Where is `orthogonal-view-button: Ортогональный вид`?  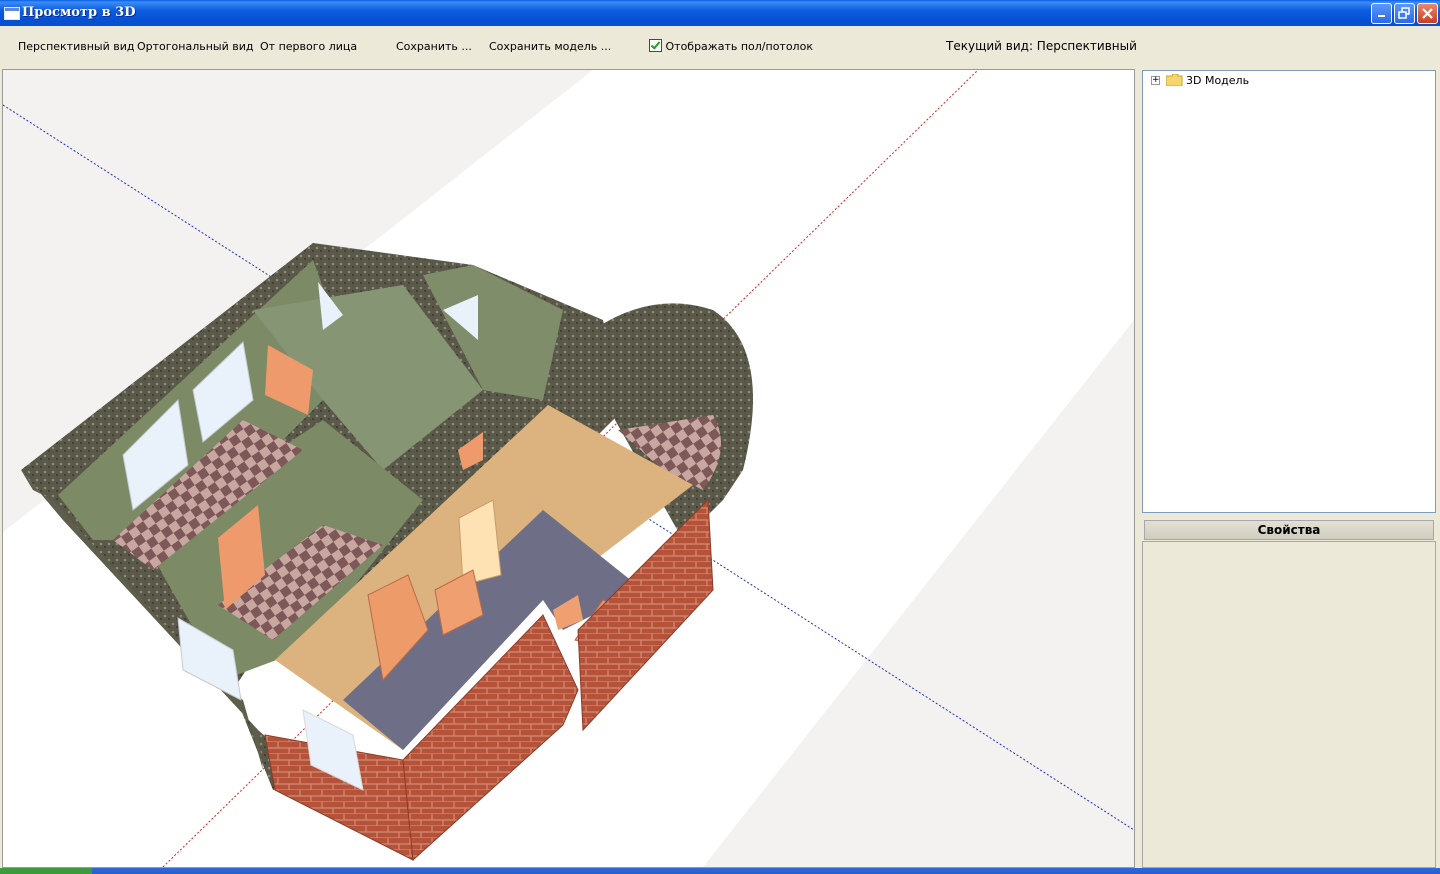
orthogonal-view-button: Ортогональный вид is located at coordinates (195, 46).